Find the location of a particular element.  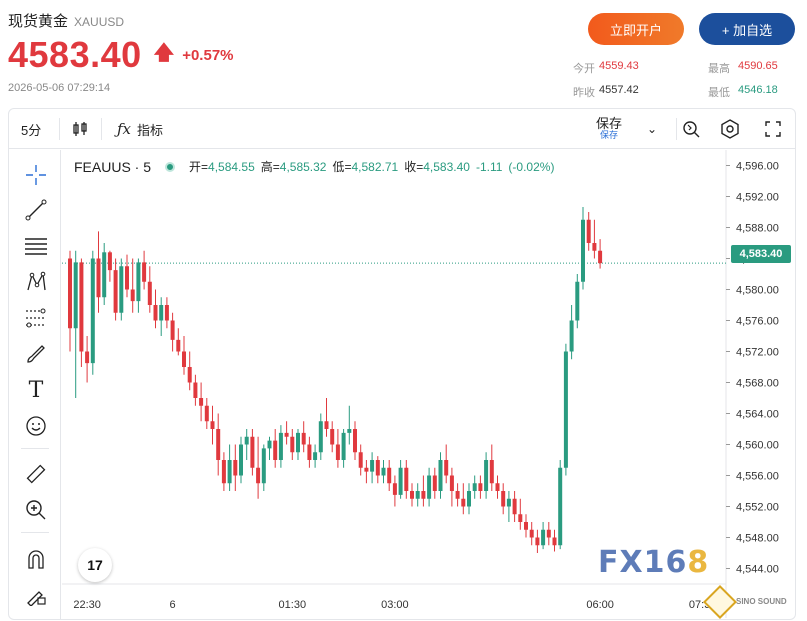

stat-high-label: 最高 is located at coordinates (719, 69).